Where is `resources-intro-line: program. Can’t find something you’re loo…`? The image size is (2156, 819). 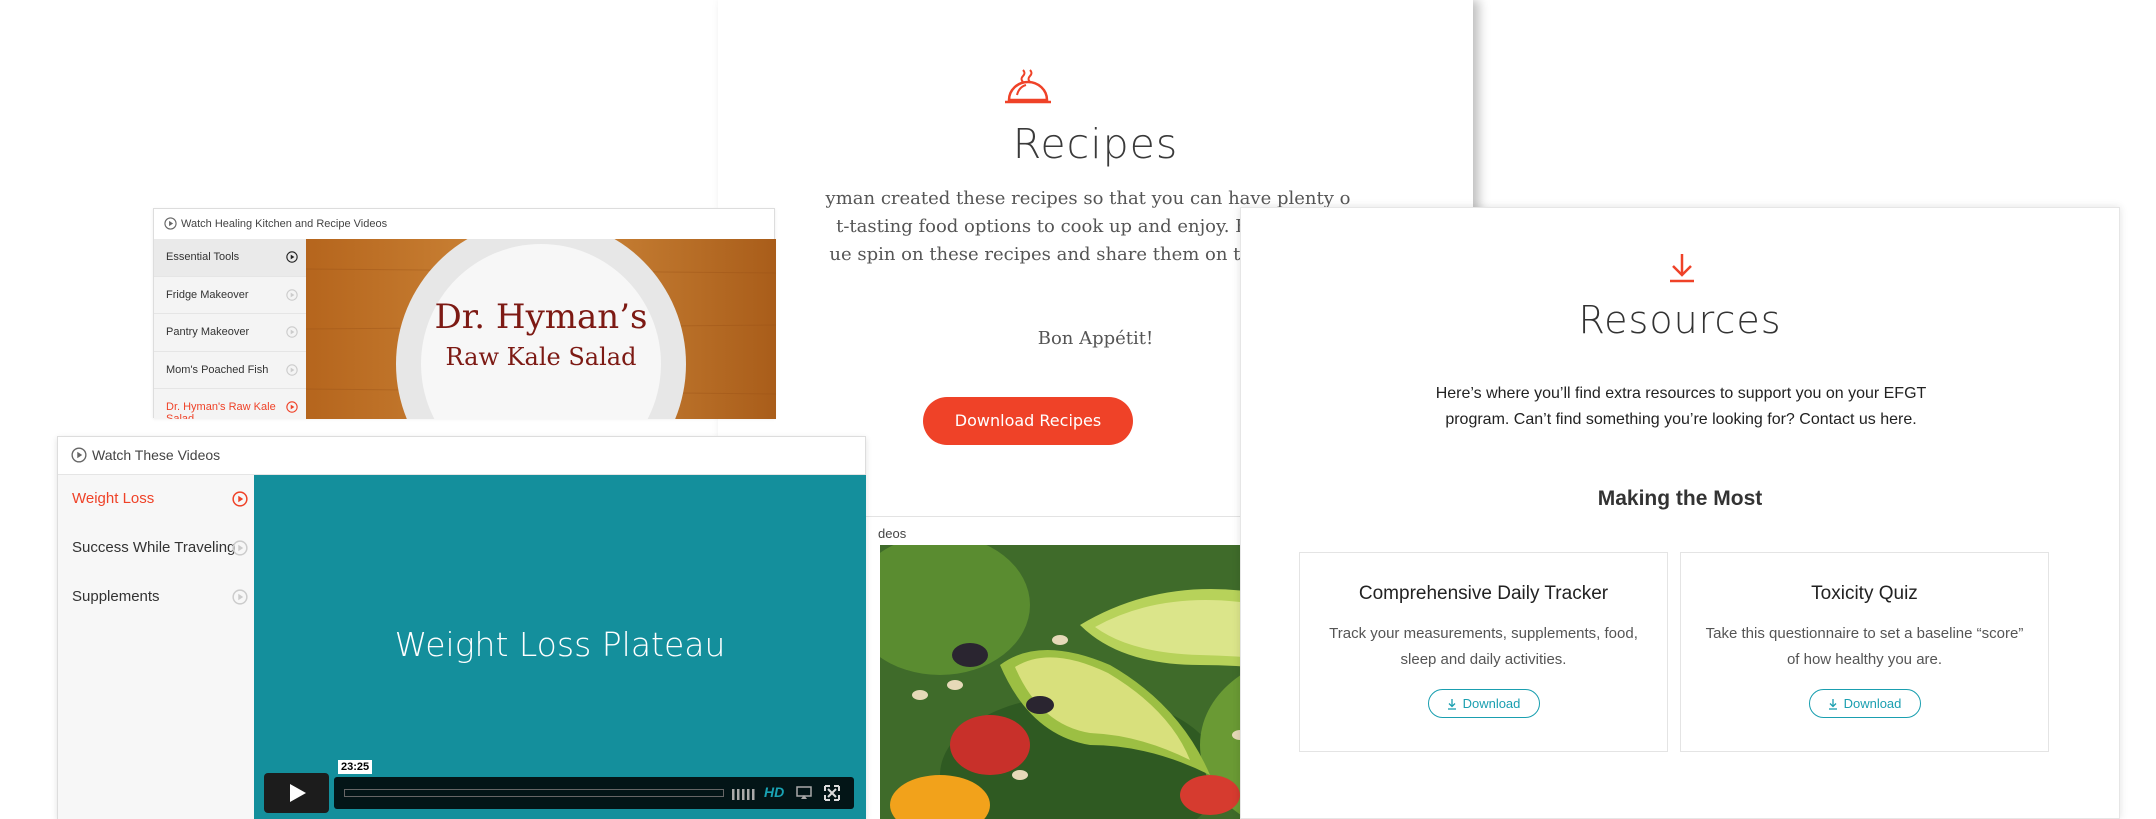 resources-intro-line: program. Can’t find something you’re loo… is located at coordinates (1681, 419).